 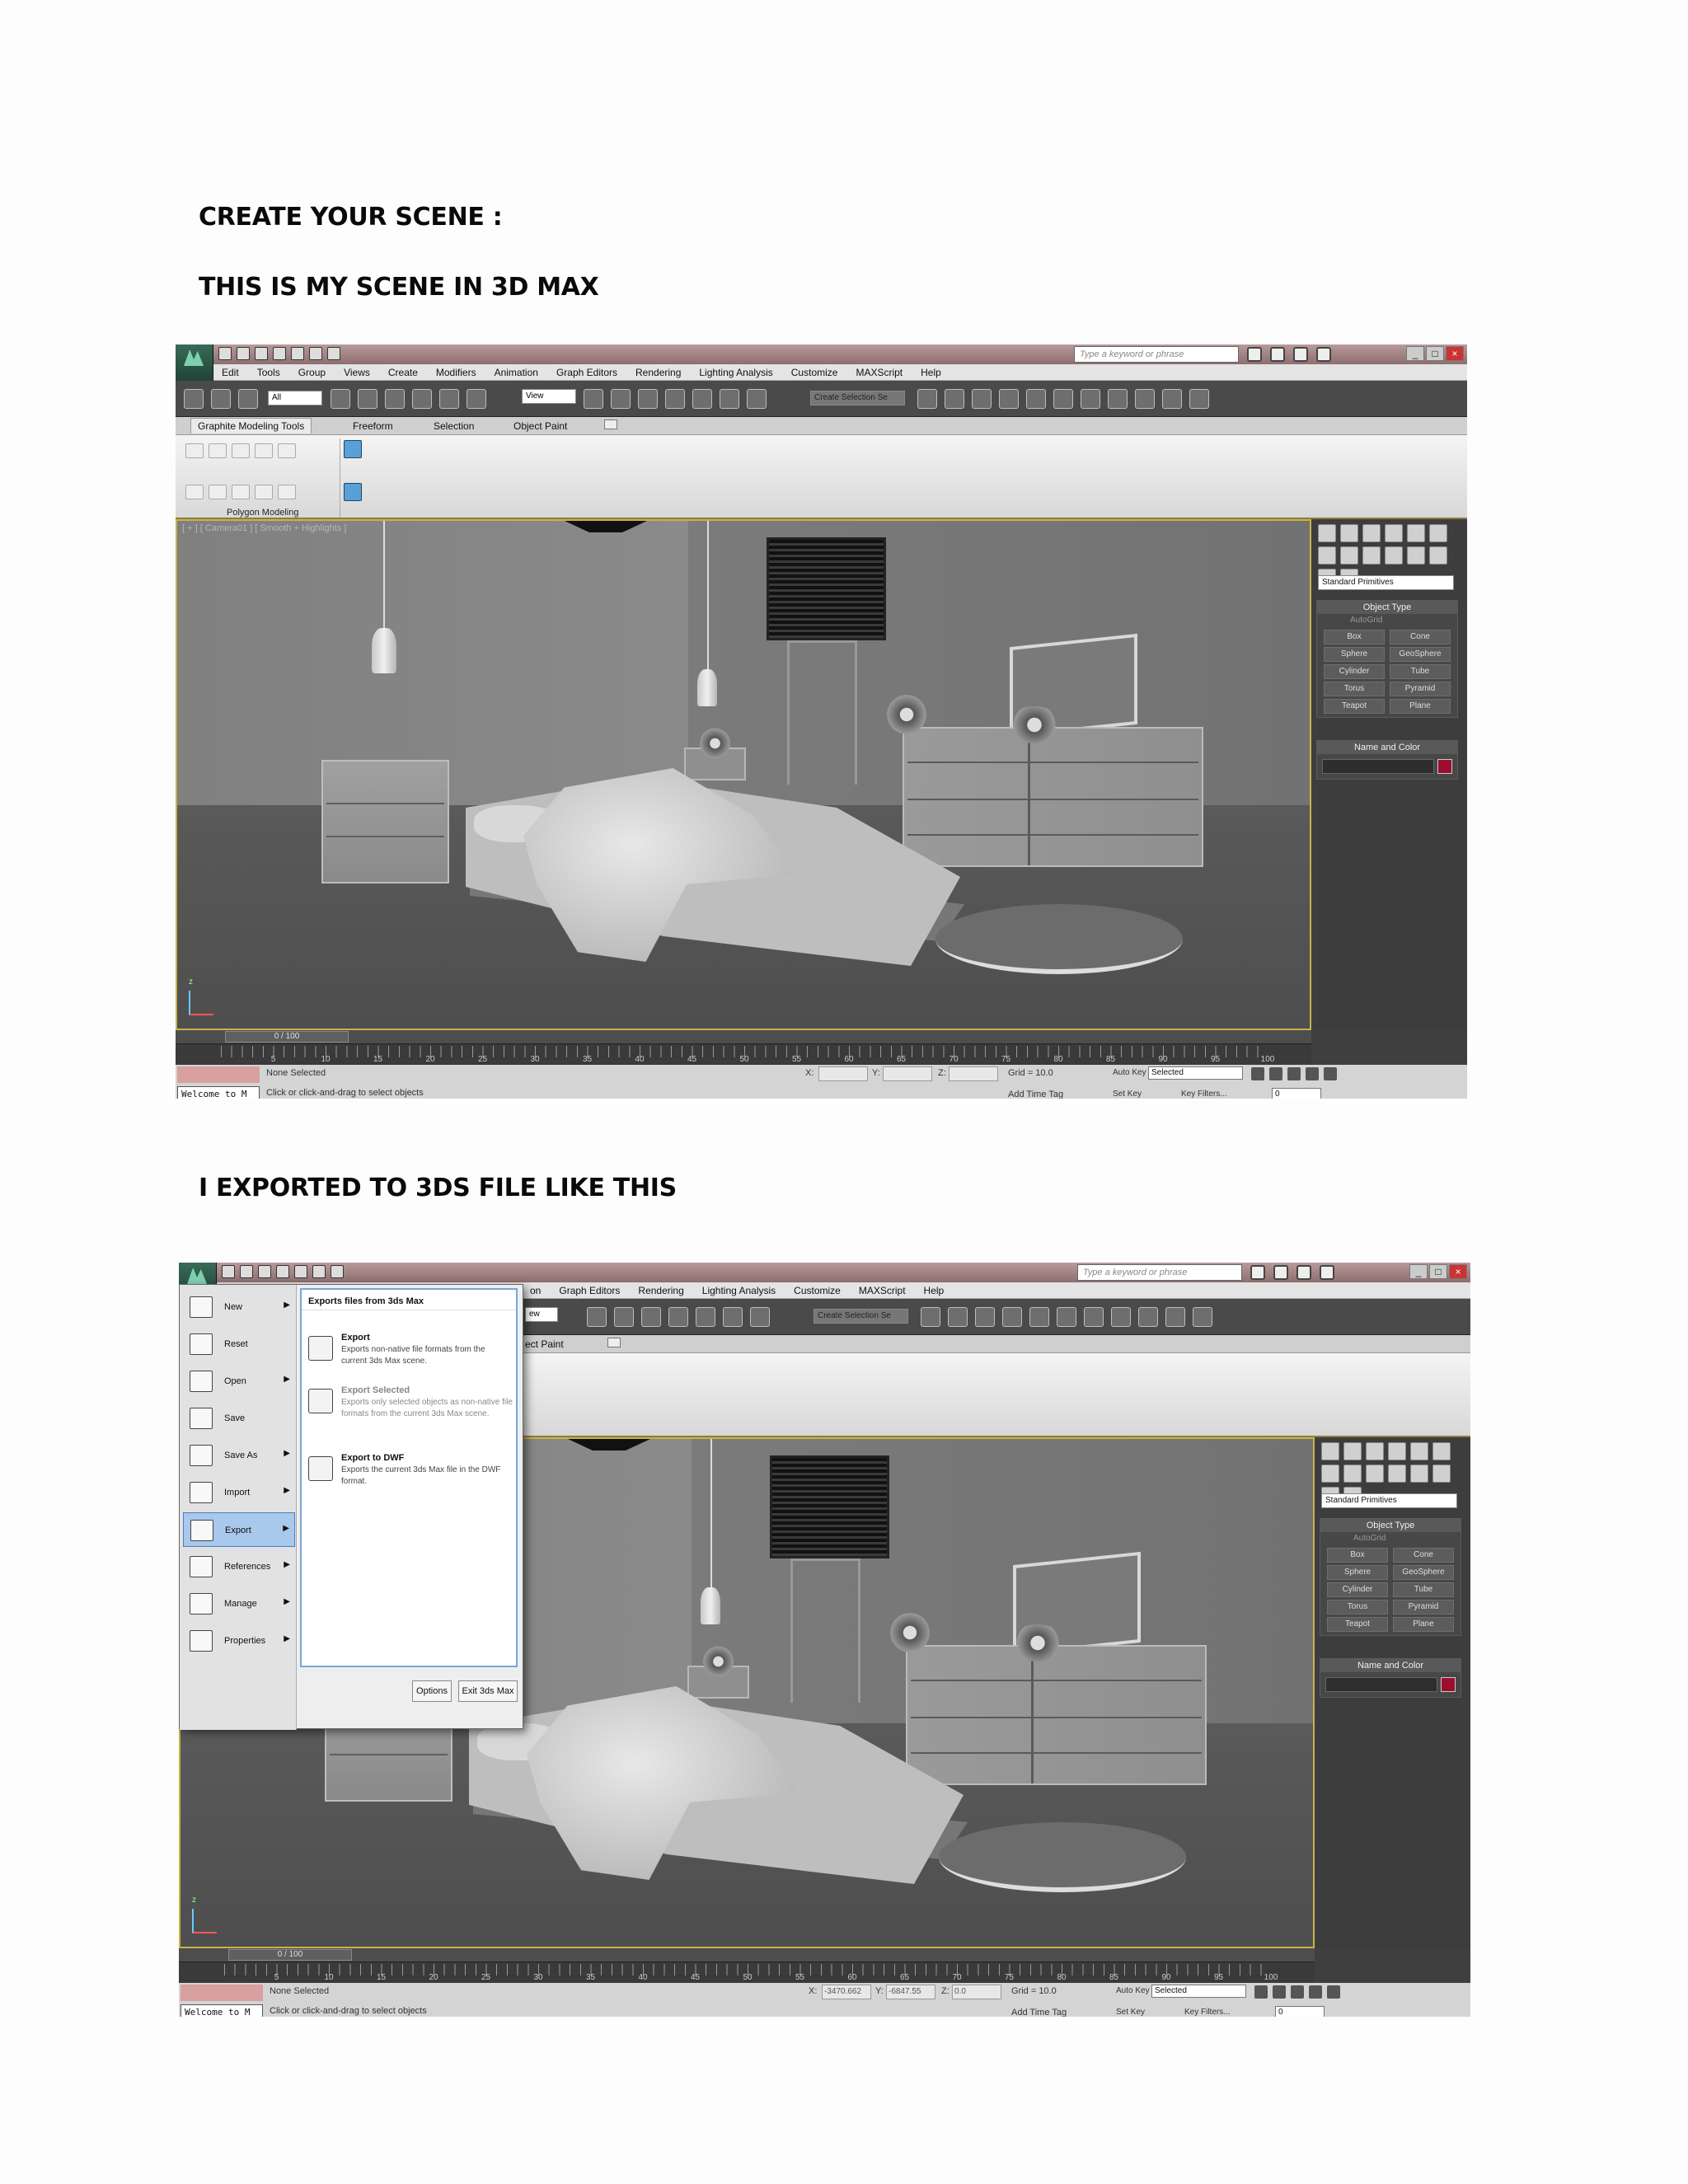 What do you see at coordinates (312, 372) in the screenshot?
I see `menu-group: Group` at bounding box center [312, 372].